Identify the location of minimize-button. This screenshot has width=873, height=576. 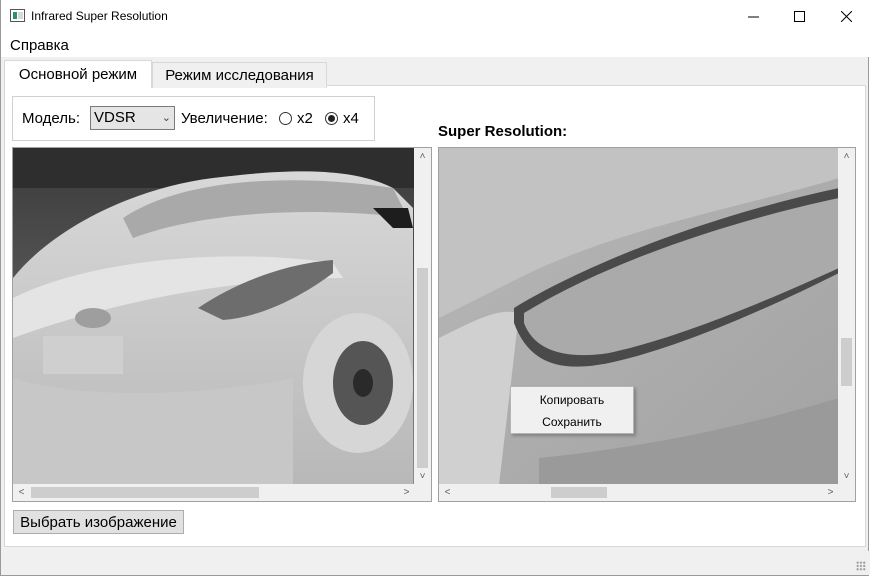
(753, 16).